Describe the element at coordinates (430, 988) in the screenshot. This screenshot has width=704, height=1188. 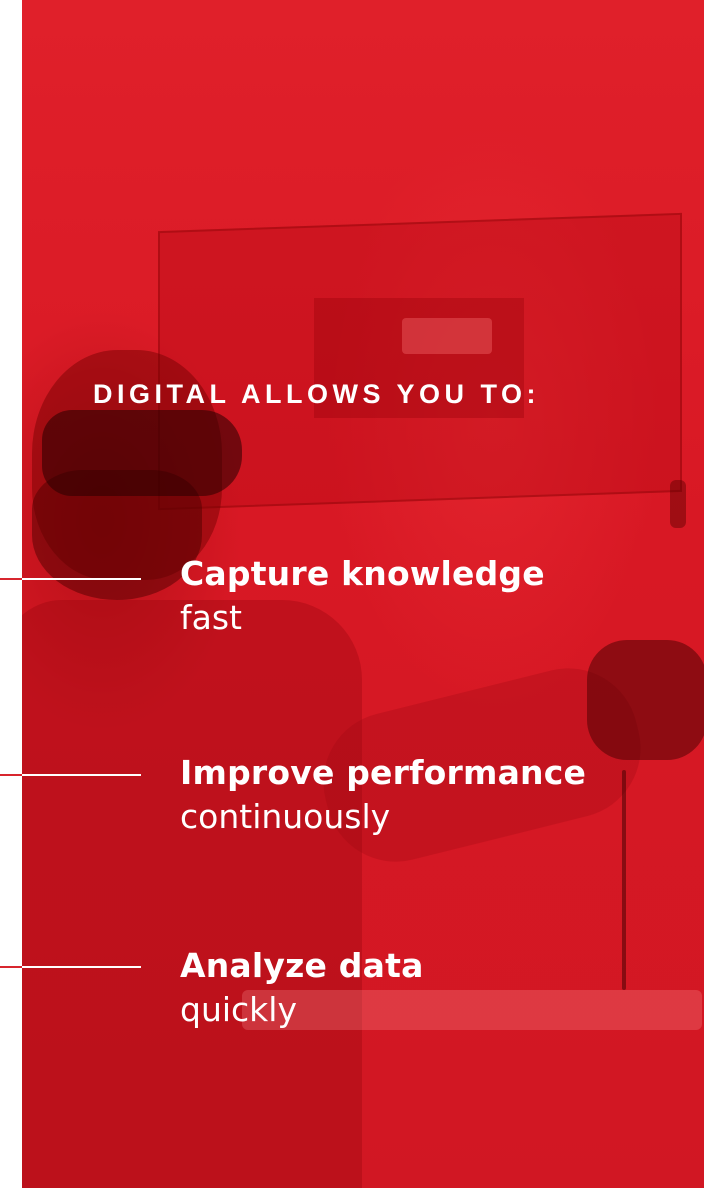
I see `benefit-item-3: Analyze data quickly` at that location.